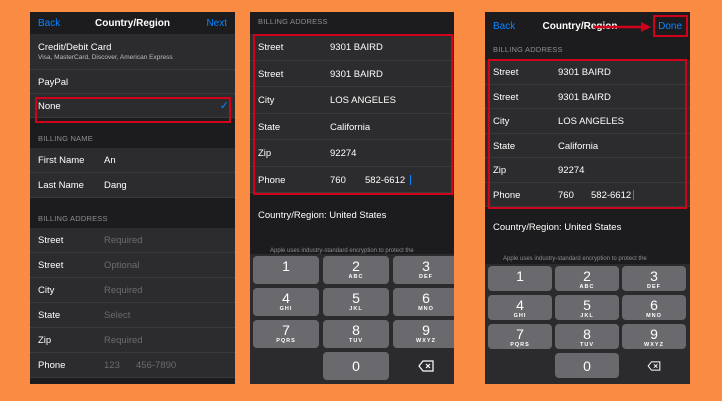 This screenshot has width=722, height=401. I want to click on section-header-text: BILLING ADDRESS, so click(528, 49).